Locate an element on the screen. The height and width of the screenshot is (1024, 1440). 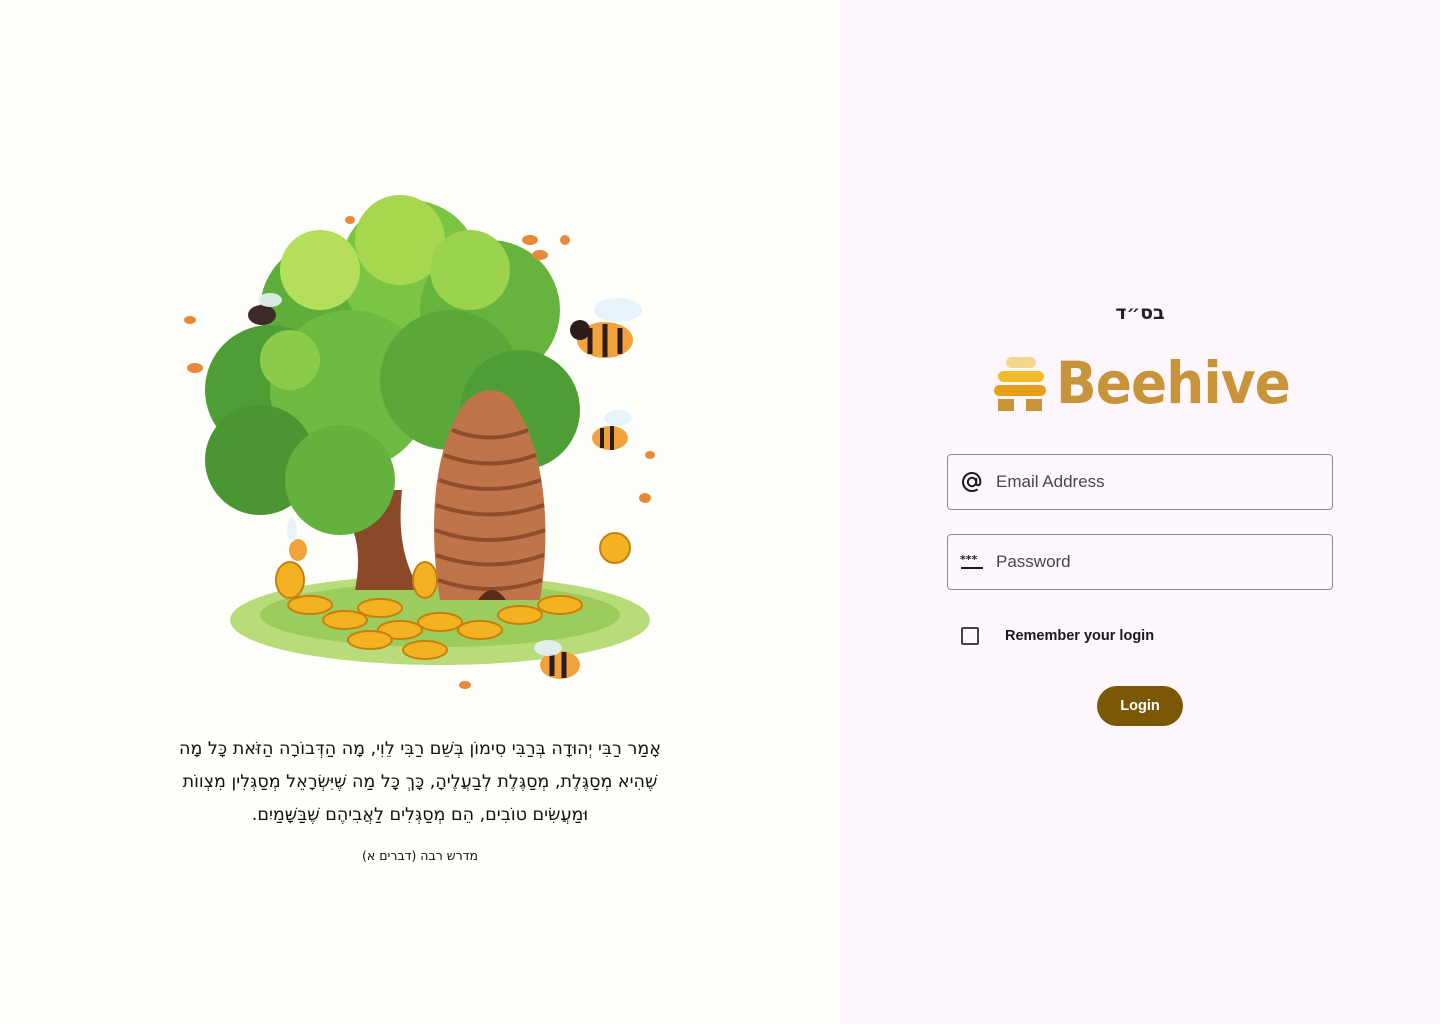
password-input is located at coordinates (1156, 562).